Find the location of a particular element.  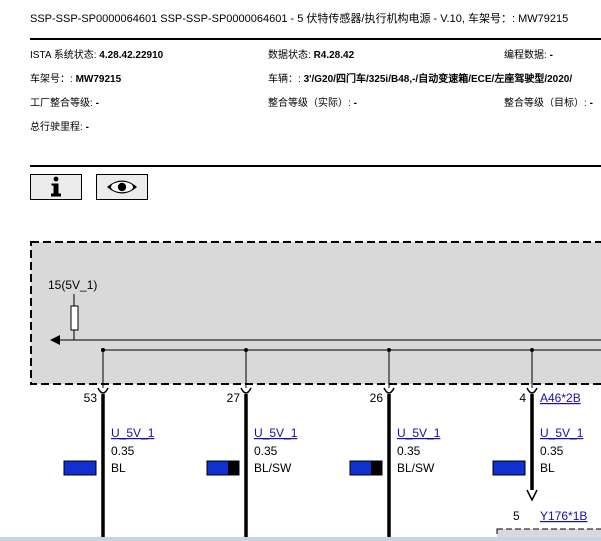

eye-button is located at coordinates (122, 187).